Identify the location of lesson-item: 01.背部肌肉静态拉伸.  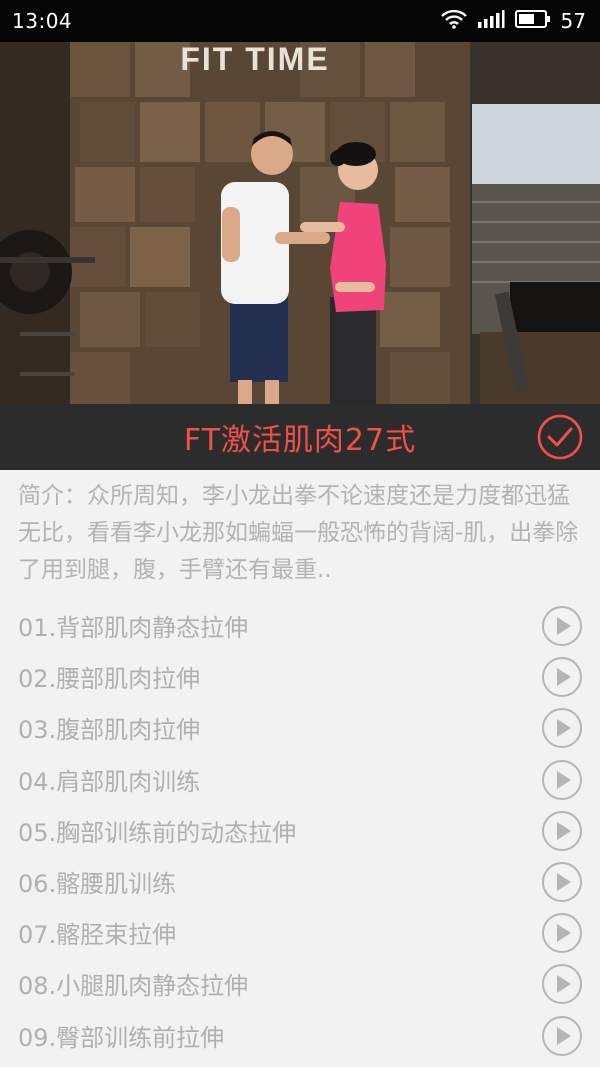
(300, 625).